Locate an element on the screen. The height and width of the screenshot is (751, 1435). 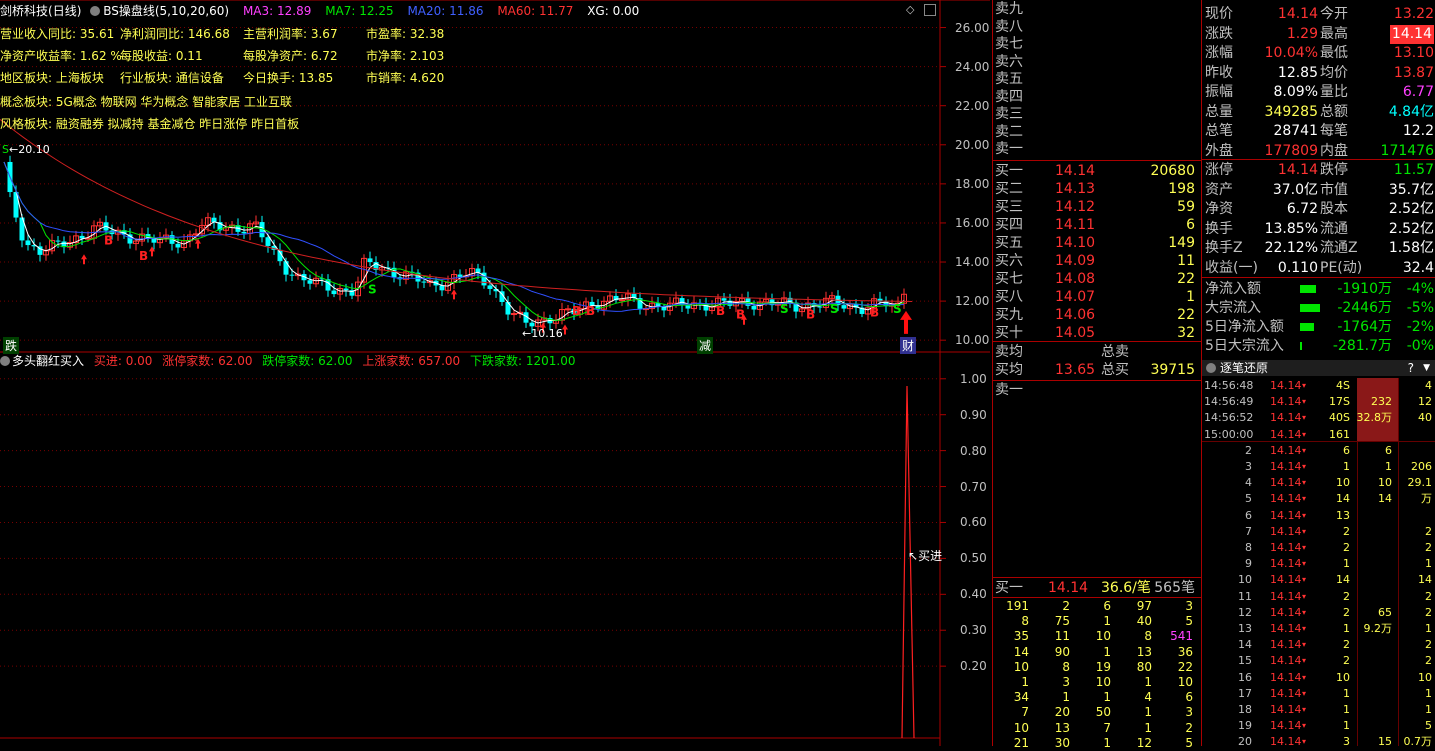
diamond-icon: ◇ is located at coordinates (910, 9).